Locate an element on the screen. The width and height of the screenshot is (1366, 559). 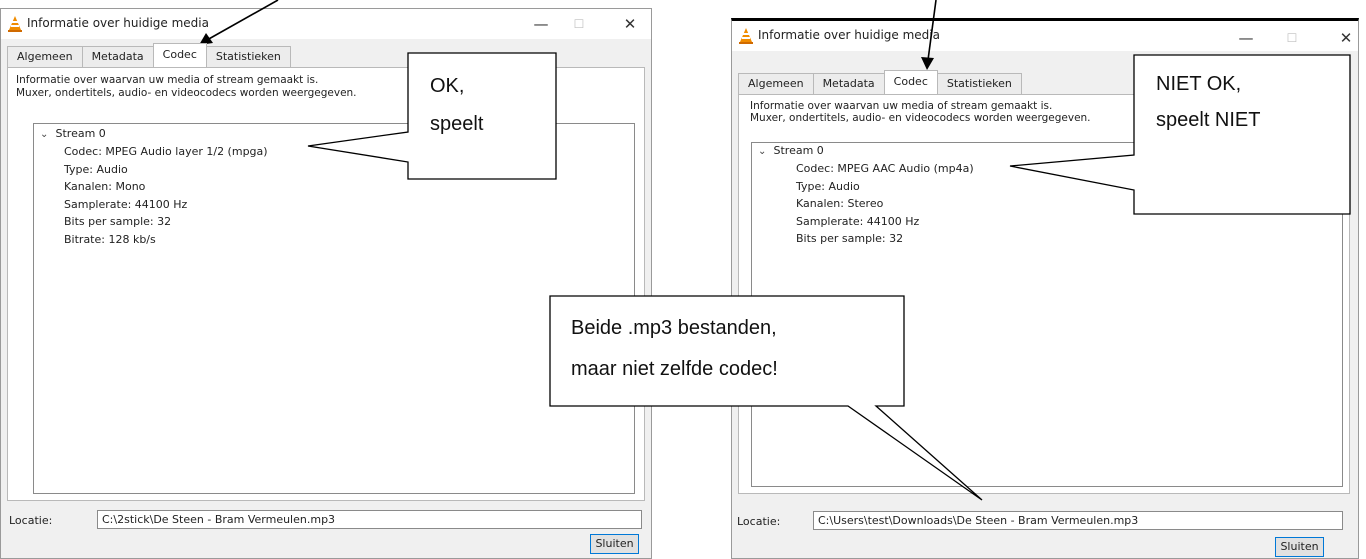
callout-both-line-1: Beide .mp3 bestanden, is located at coordinates (674, 328).